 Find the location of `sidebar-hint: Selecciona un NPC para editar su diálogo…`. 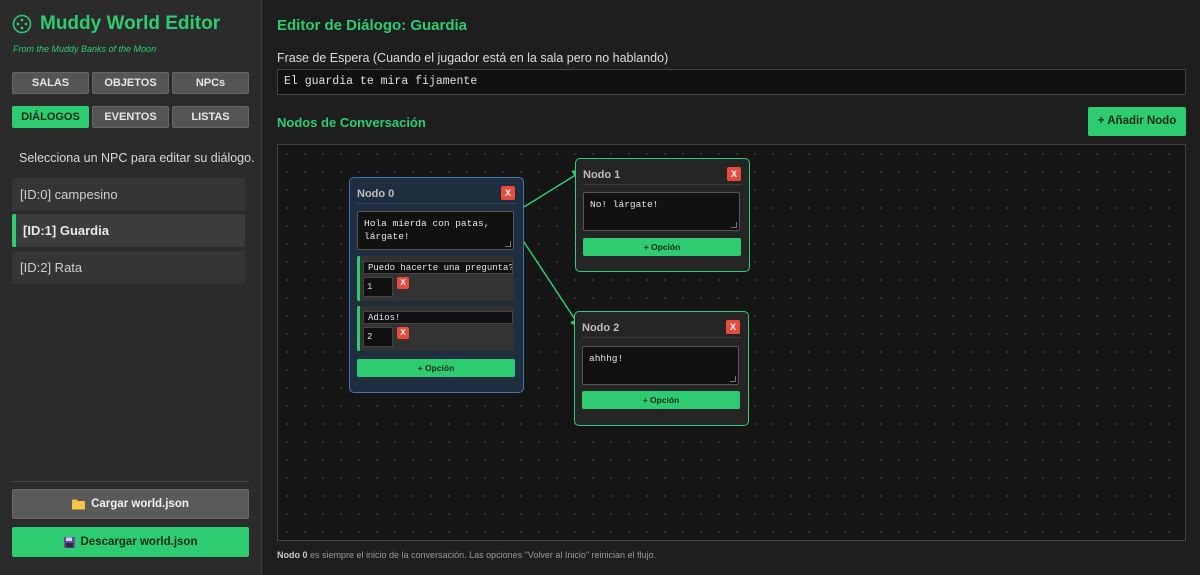

sidebar-hint: Selecciona un NPC para editar su diálogo… is located at coordinates (137, 158).